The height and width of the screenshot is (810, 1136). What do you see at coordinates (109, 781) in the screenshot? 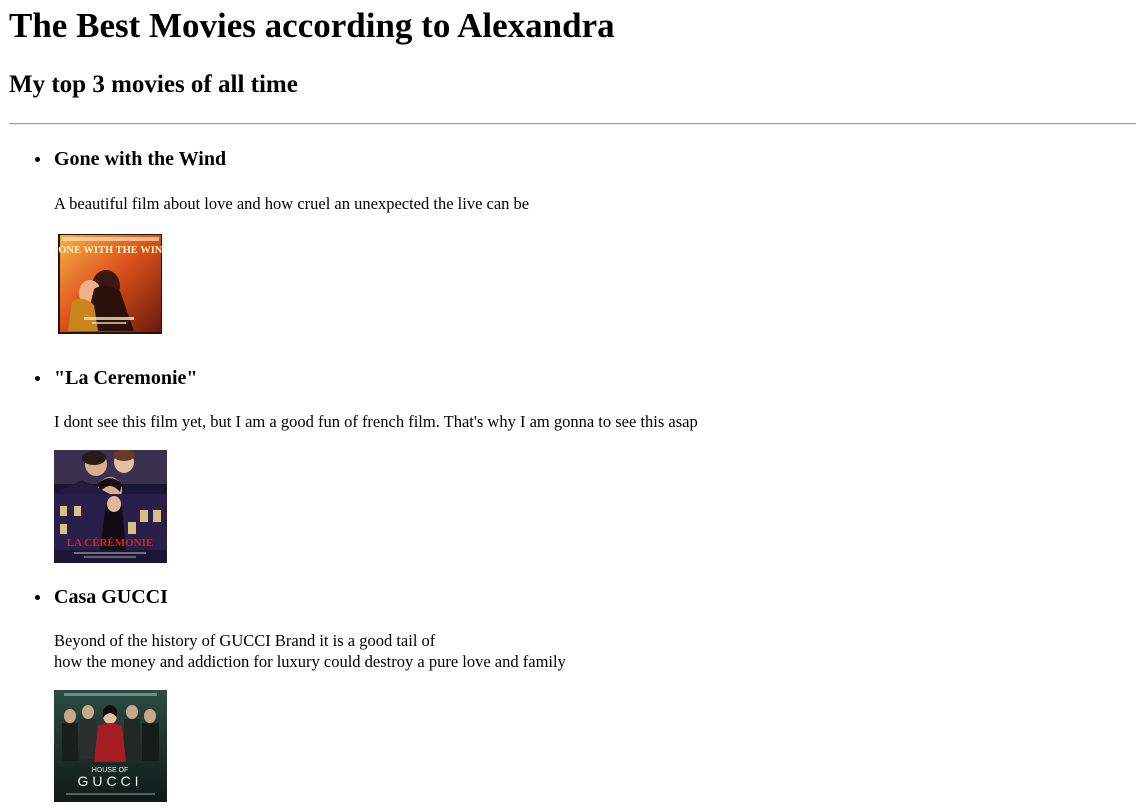
I see `poster-title-text: GUCCI` at bounding box center [109, 781].